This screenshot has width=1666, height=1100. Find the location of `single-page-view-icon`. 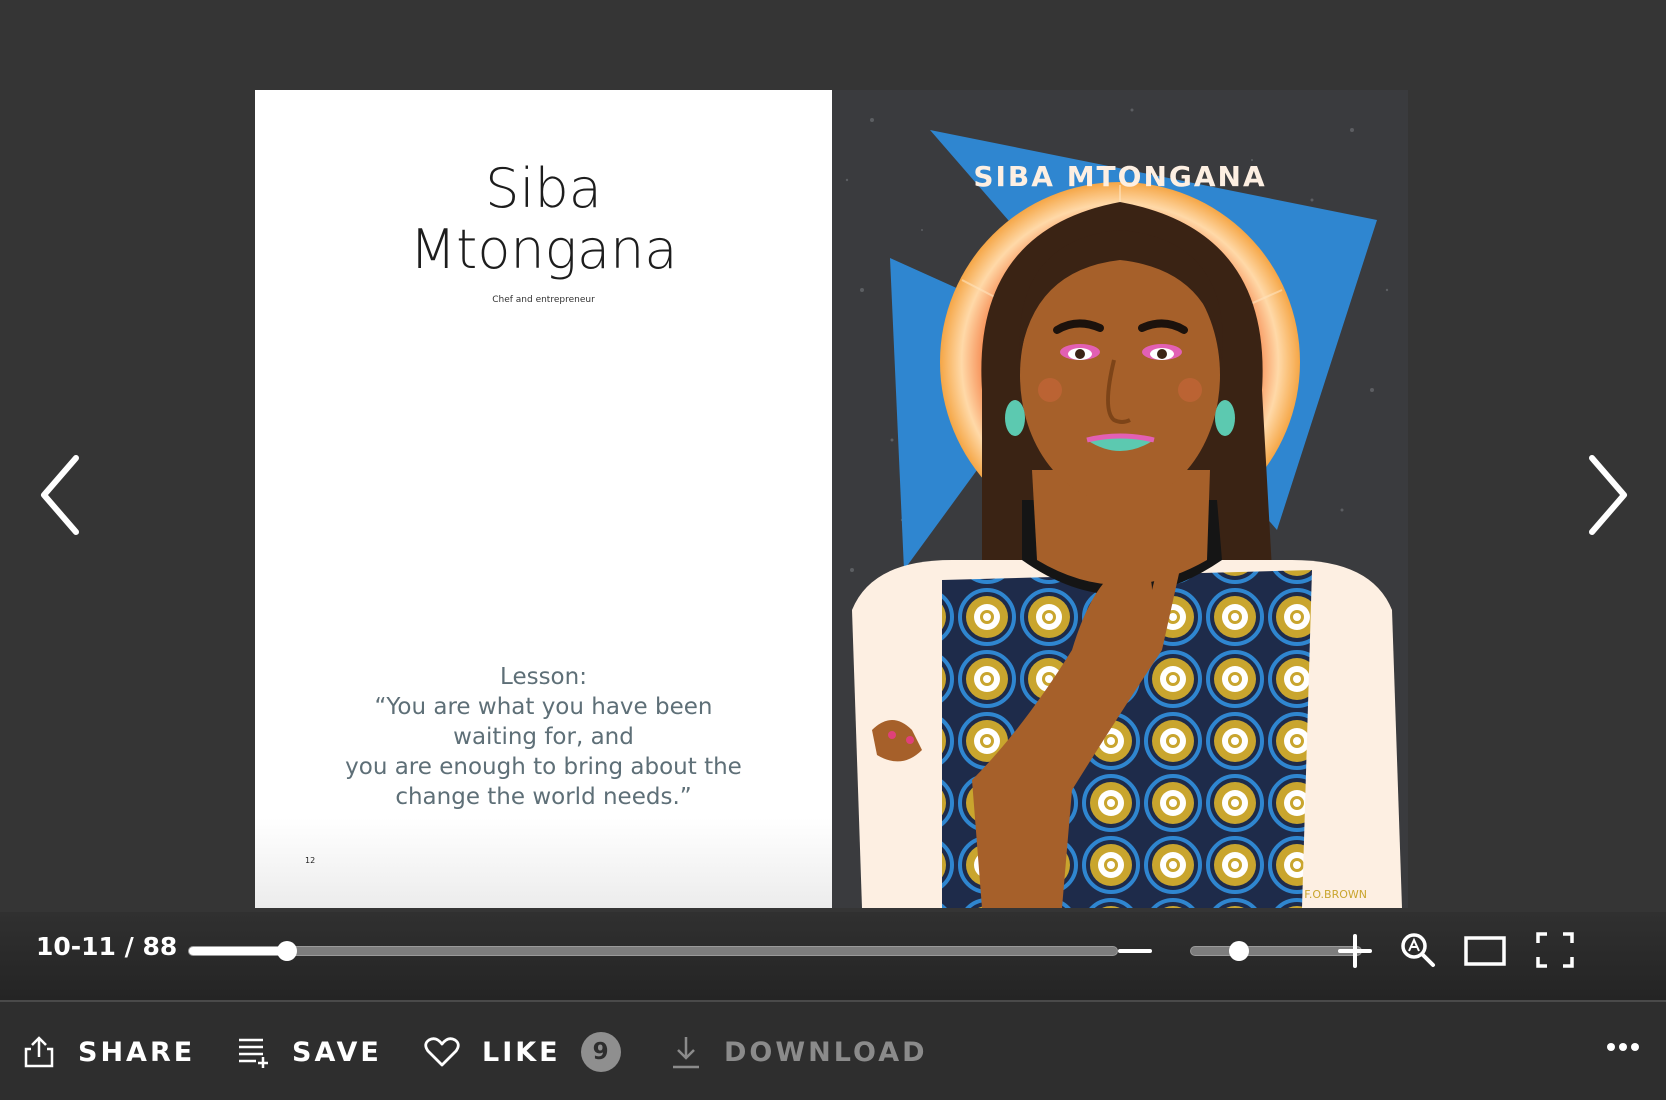

single-page-view-icon is located at coordinates (1485, 951).